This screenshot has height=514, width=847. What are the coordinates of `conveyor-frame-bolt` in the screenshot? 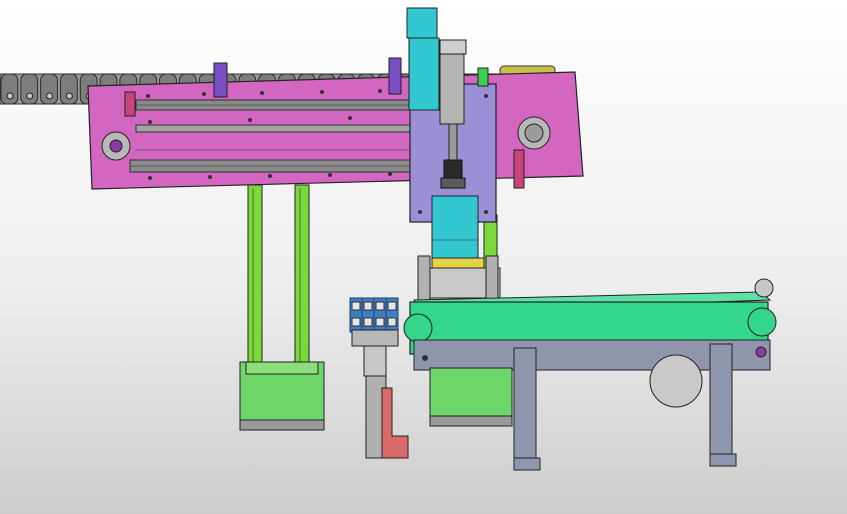 It's located at (761, 352).